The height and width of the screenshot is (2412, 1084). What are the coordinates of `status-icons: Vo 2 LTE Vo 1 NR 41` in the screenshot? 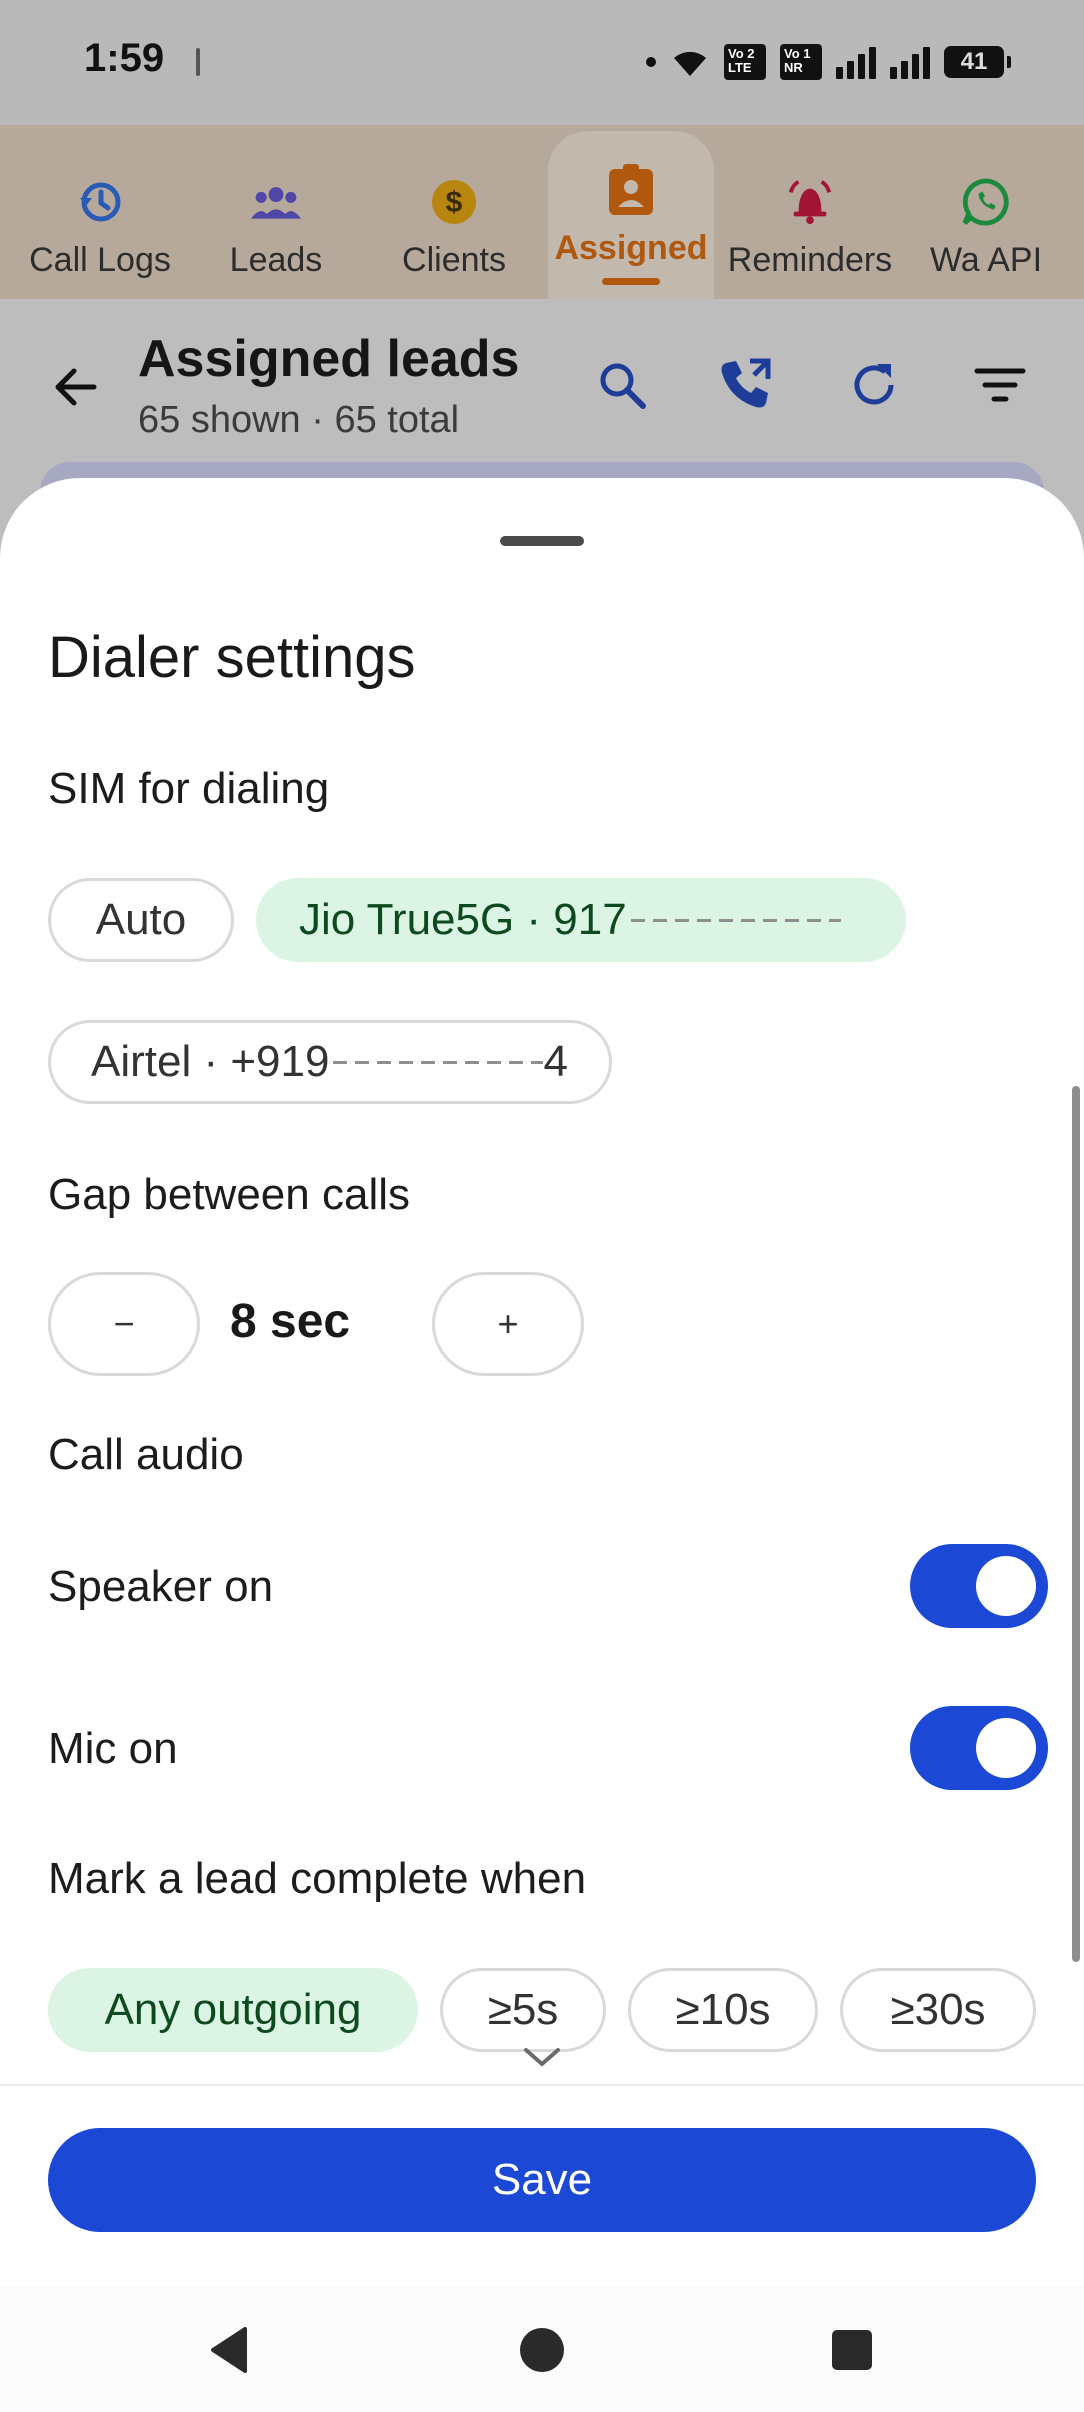 It's located at (828, 62).